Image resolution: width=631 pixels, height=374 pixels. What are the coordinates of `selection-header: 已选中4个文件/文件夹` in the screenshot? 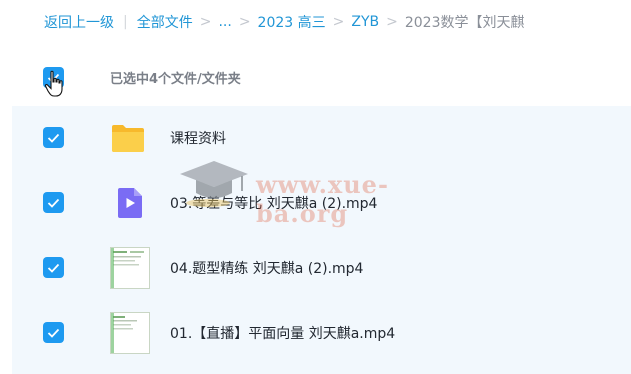 It's located at (315, 78).